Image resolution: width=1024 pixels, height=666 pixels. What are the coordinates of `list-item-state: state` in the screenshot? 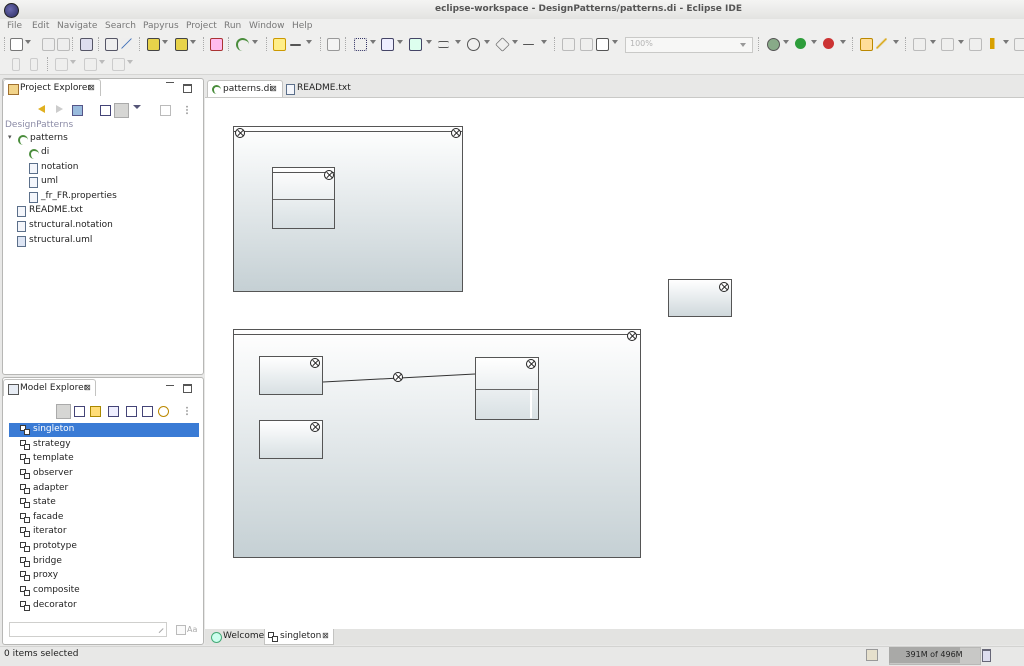 It's located at (109, 503).